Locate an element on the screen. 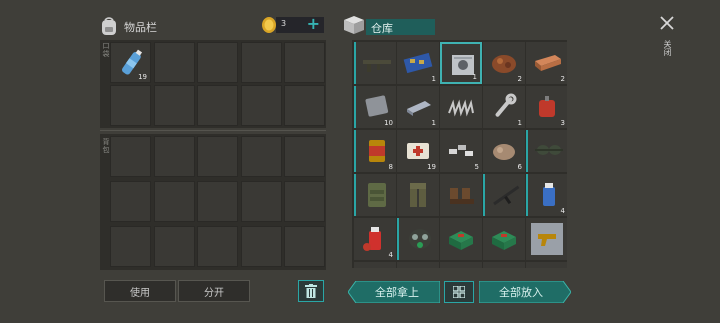 The height and width of the screenshot is (323, 720). pants-icon is located at coordinates (418, 195).